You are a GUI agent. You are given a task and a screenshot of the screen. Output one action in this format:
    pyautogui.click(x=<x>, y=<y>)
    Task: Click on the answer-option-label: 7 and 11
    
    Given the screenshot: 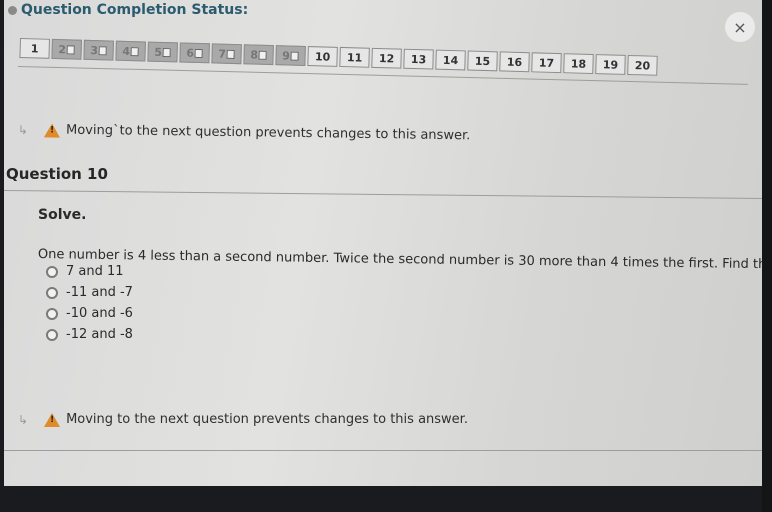 What is the action you would take?
    pyautogui.click(x=95, y=271)
    